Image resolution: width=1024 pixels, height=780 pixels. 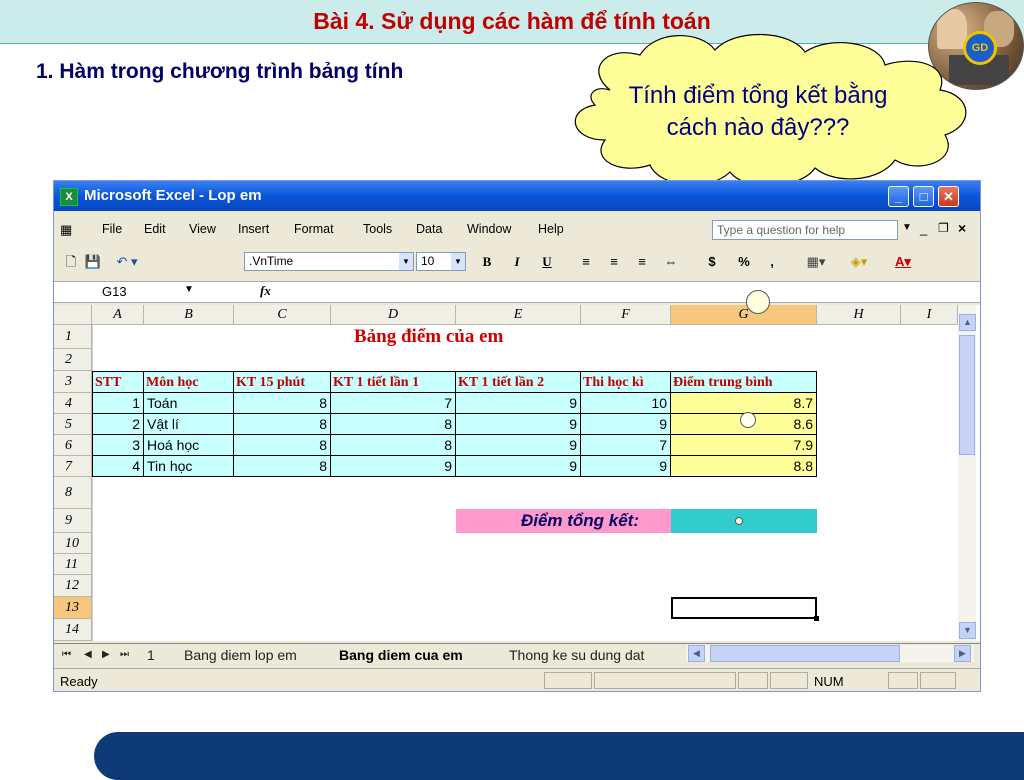 What do you see at coordinates (155, 229) in the screenshot?
I see `menu-edit: Edit` at bounding box center [155, 229].